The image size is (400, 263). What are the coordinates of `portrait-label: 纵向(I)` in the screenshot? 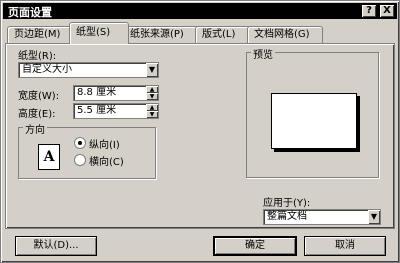 It's located at (104, 143).